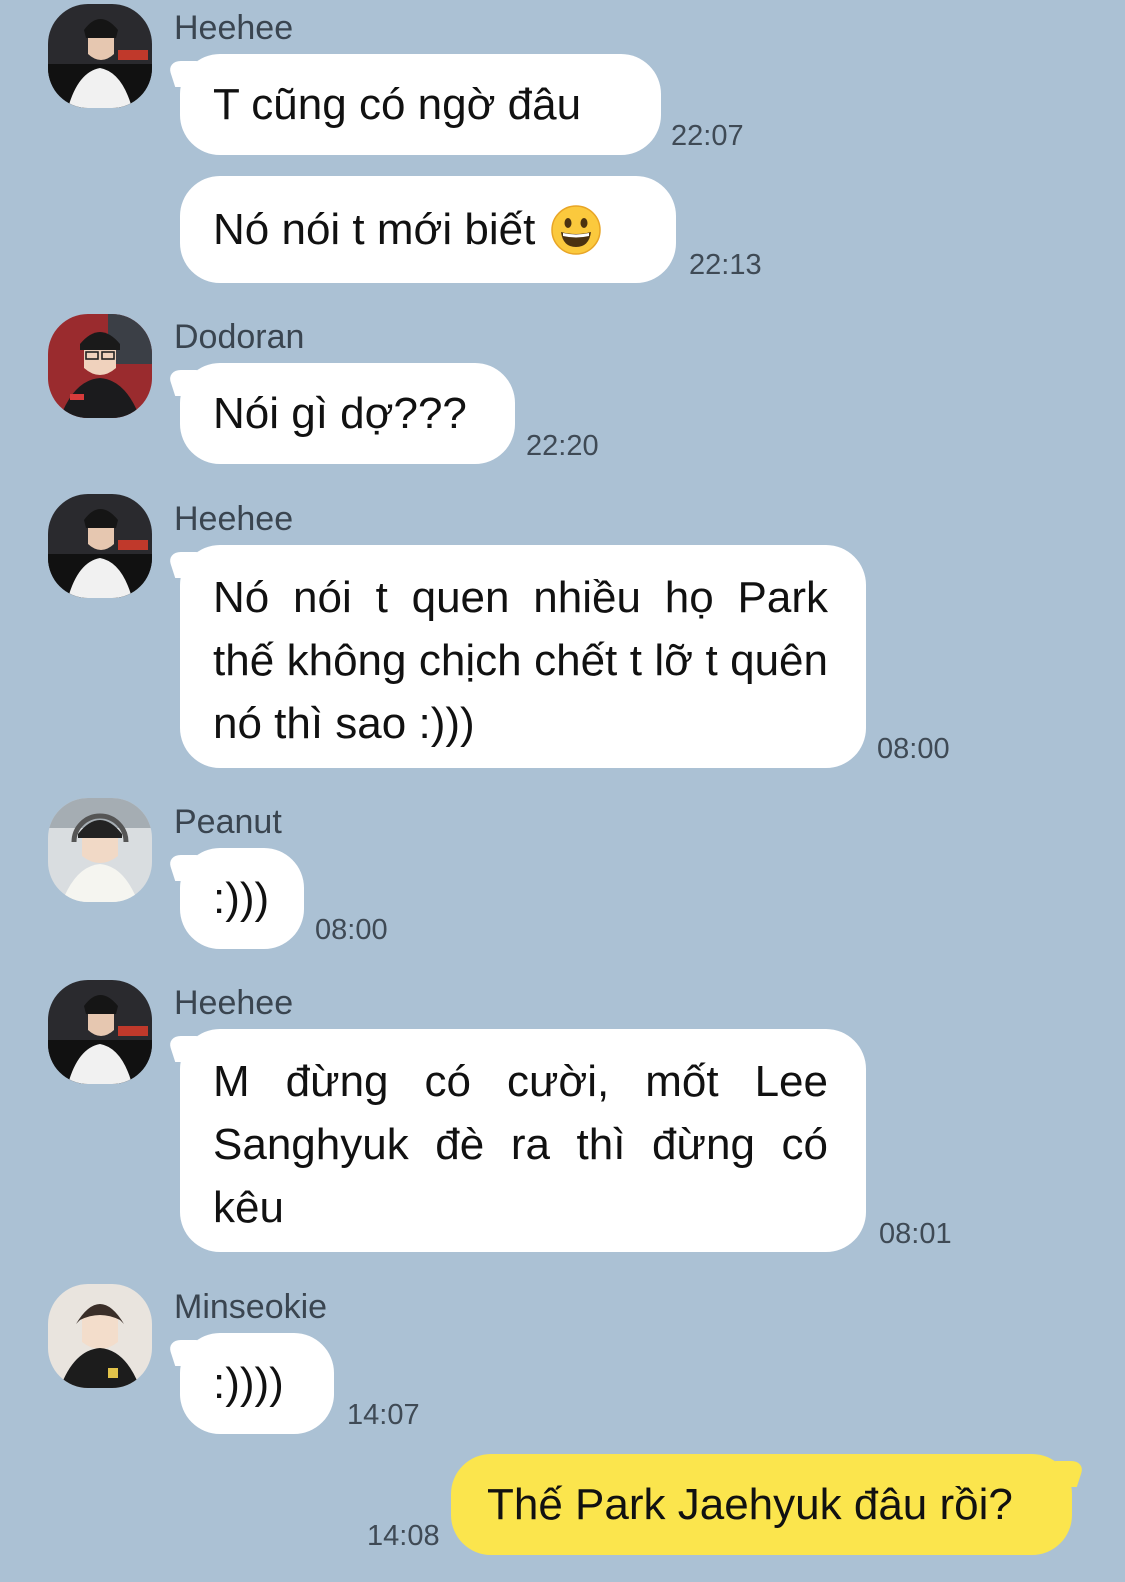  What do you see at coordinates (383, 1415) in the screenshot?
I see `message-time: 14:07` at bounding box center [383, 1415].